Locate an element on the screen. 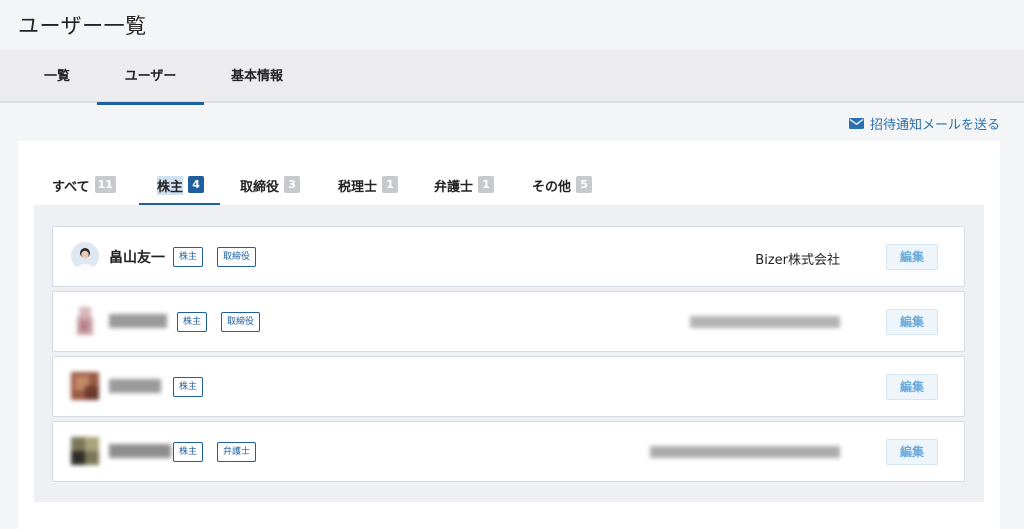 This screenshot has width=1024, height=529. filter-tab-lawyer: 弁護士 1 is located at coordinates (464, 188).